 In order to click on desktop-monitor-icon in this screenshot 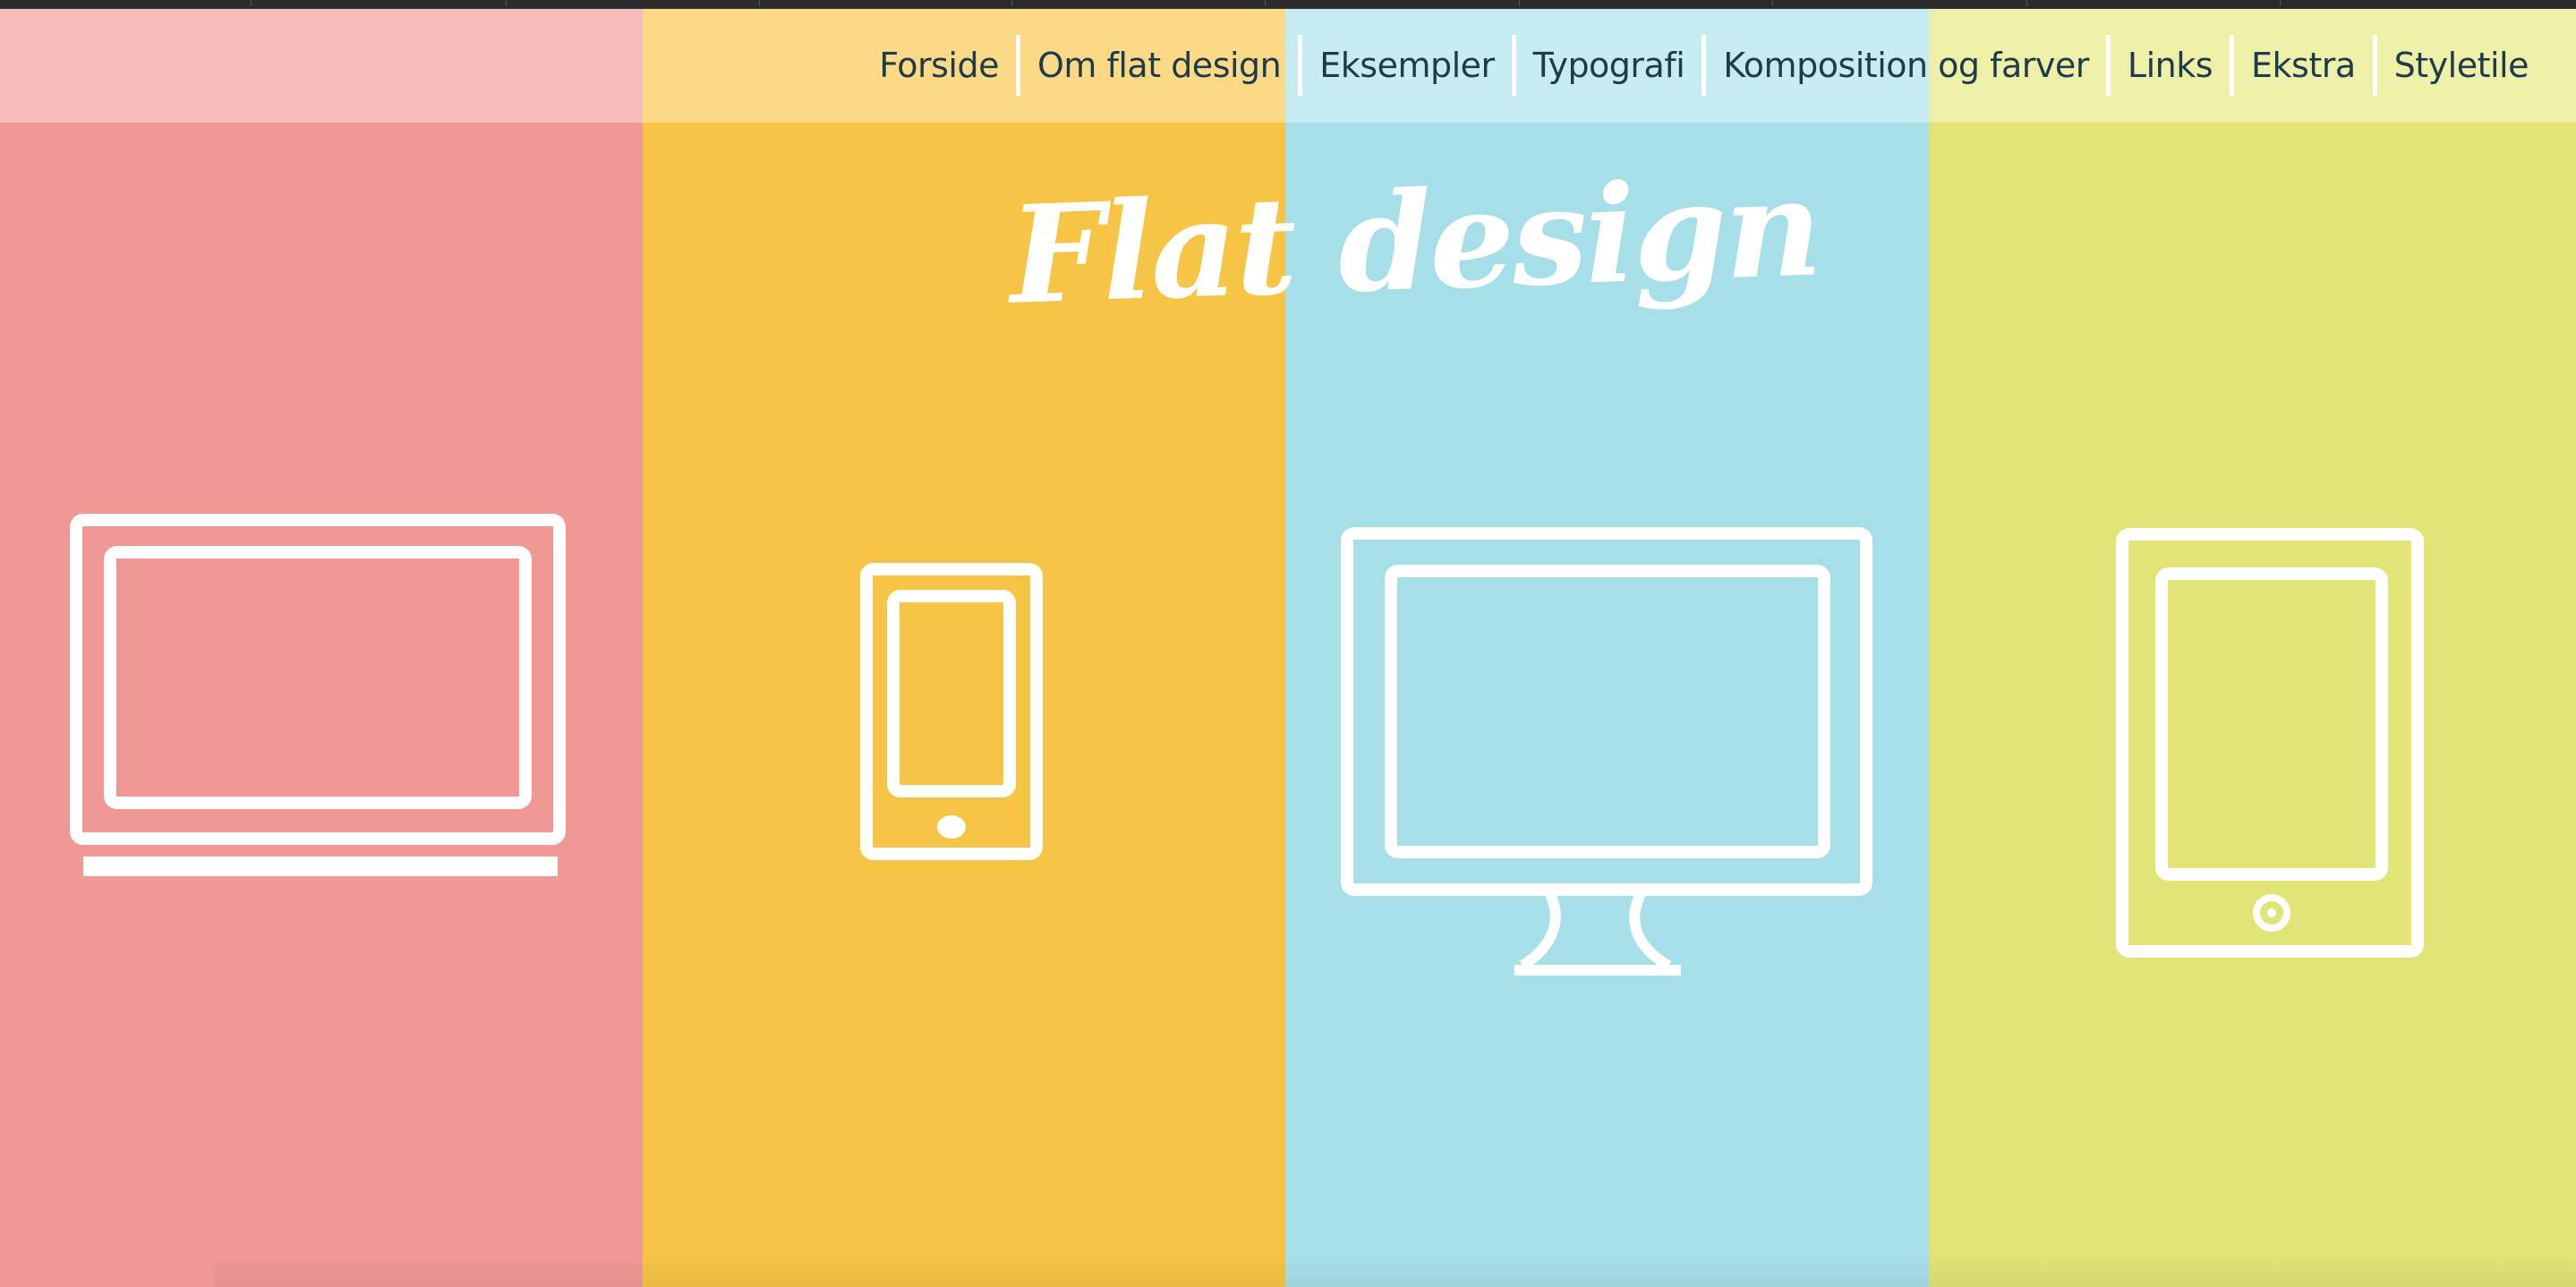, I will do `click(1606, 751)`.